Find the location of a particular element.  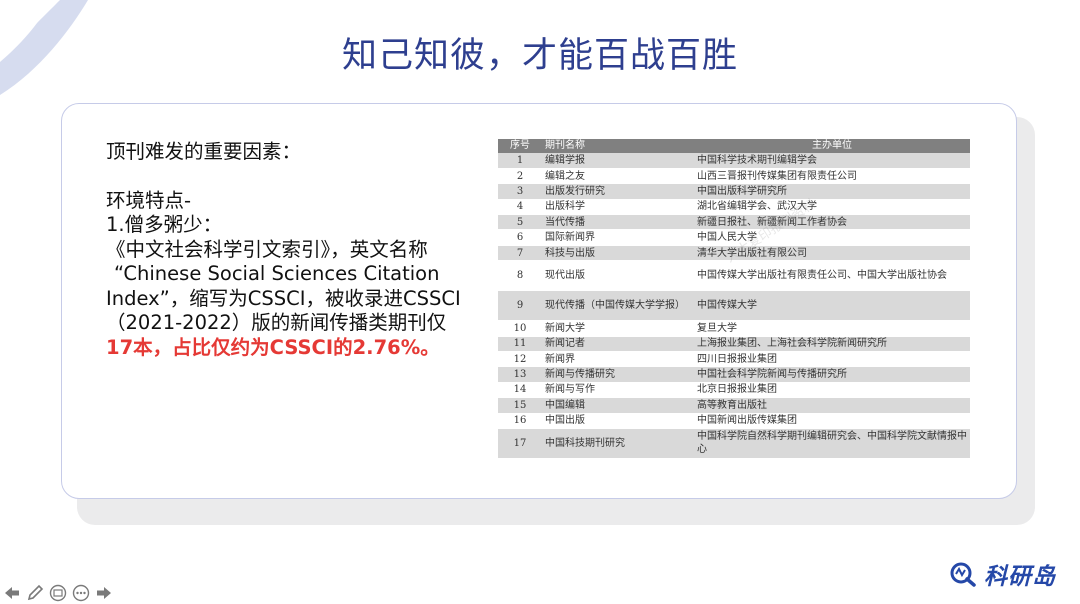

cell-journal-name: 出版科学 is located at coordinates (618, 207).